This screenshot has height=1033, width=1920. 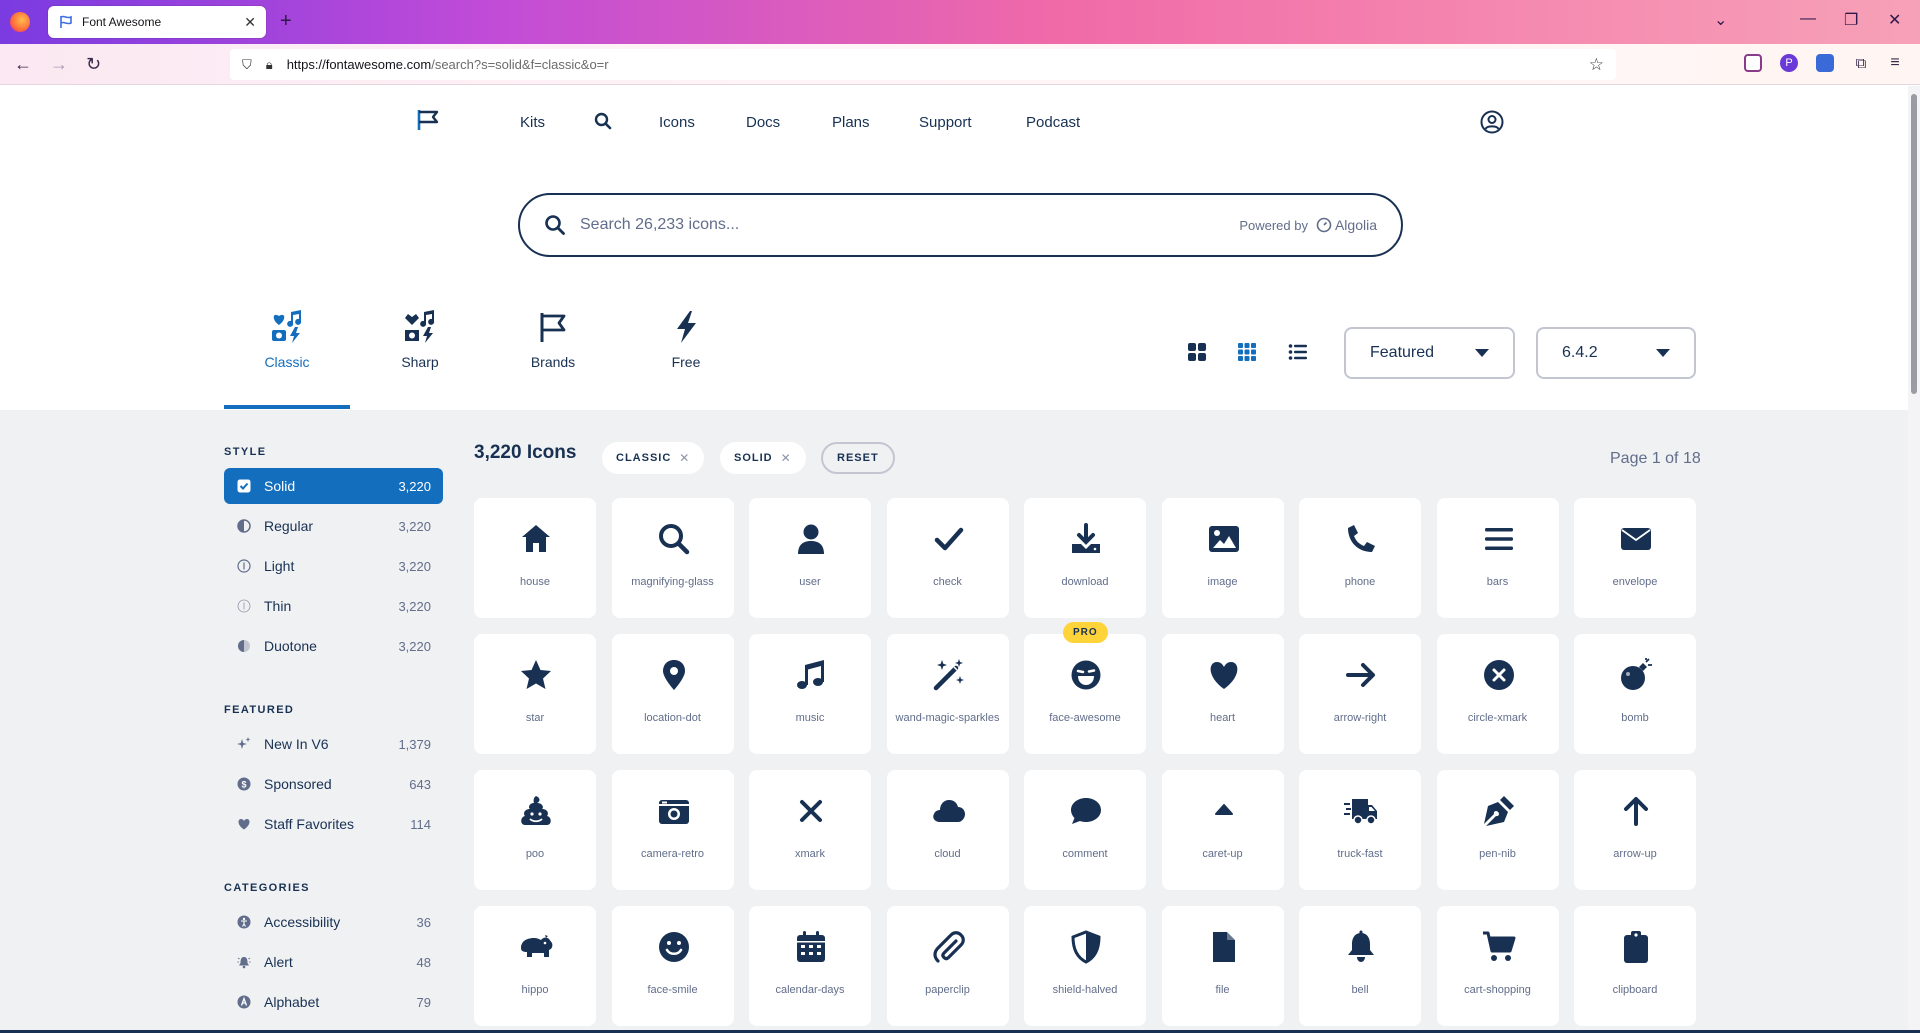 I want to click on family-tab-free: Free, so click(x=686, y=360).